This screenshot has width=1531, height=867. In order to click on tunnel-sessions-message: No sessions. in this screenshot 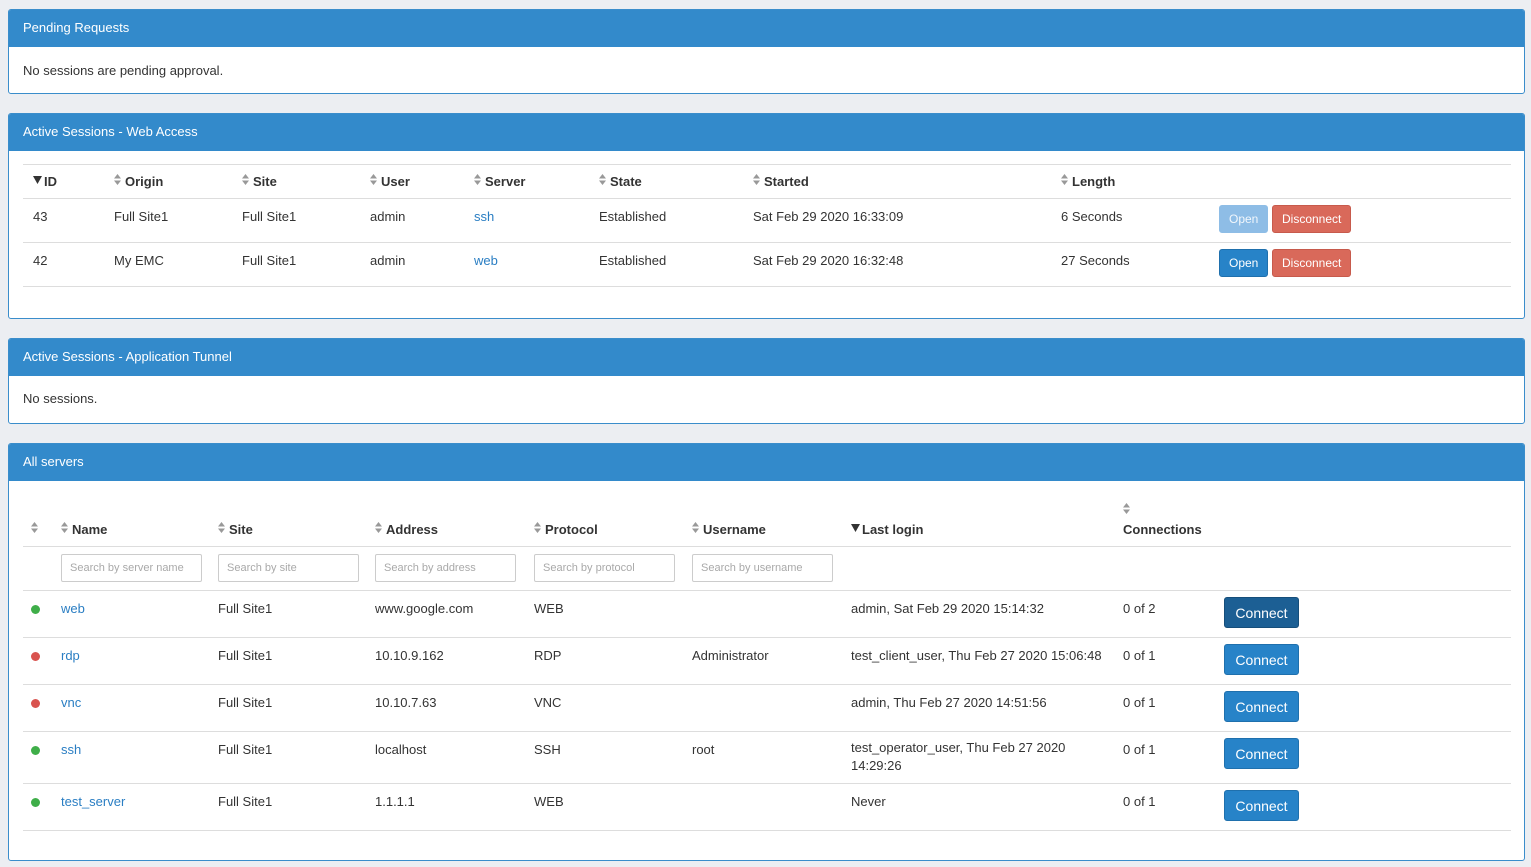, I will do `click(60, 398)`.